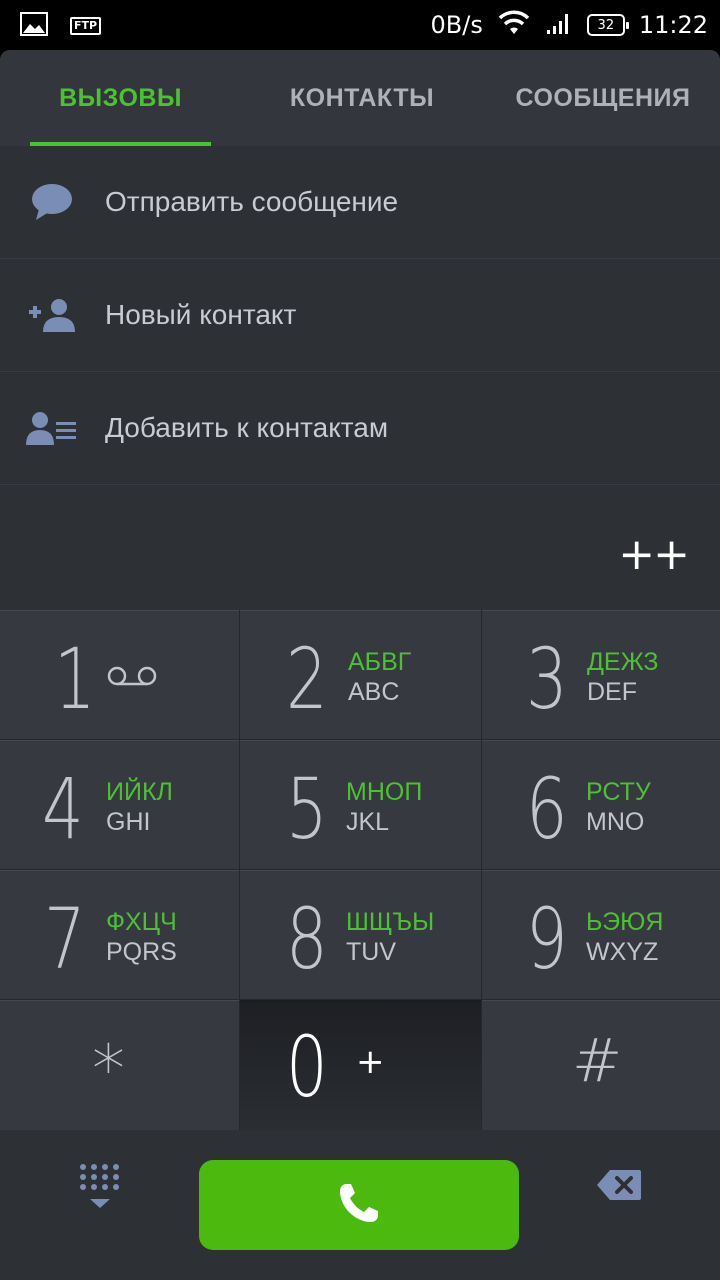 The height and width of the screenshot is (1280, 720). What do you see at coordinates (141, 952) in the screenshot?
I see `key-7-en: PQRS` at bounding box center [141, 952].